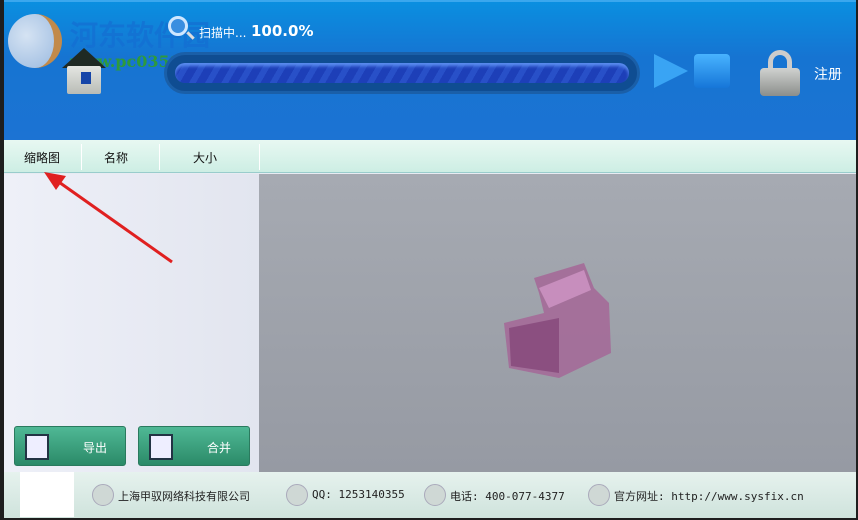 This screenshot has height=520, width=858. What do you see at coordinates (507, 496) in the screenshot?
I see `phone-number: 电话: 400-077-4377` at bounding box center [507, 496].